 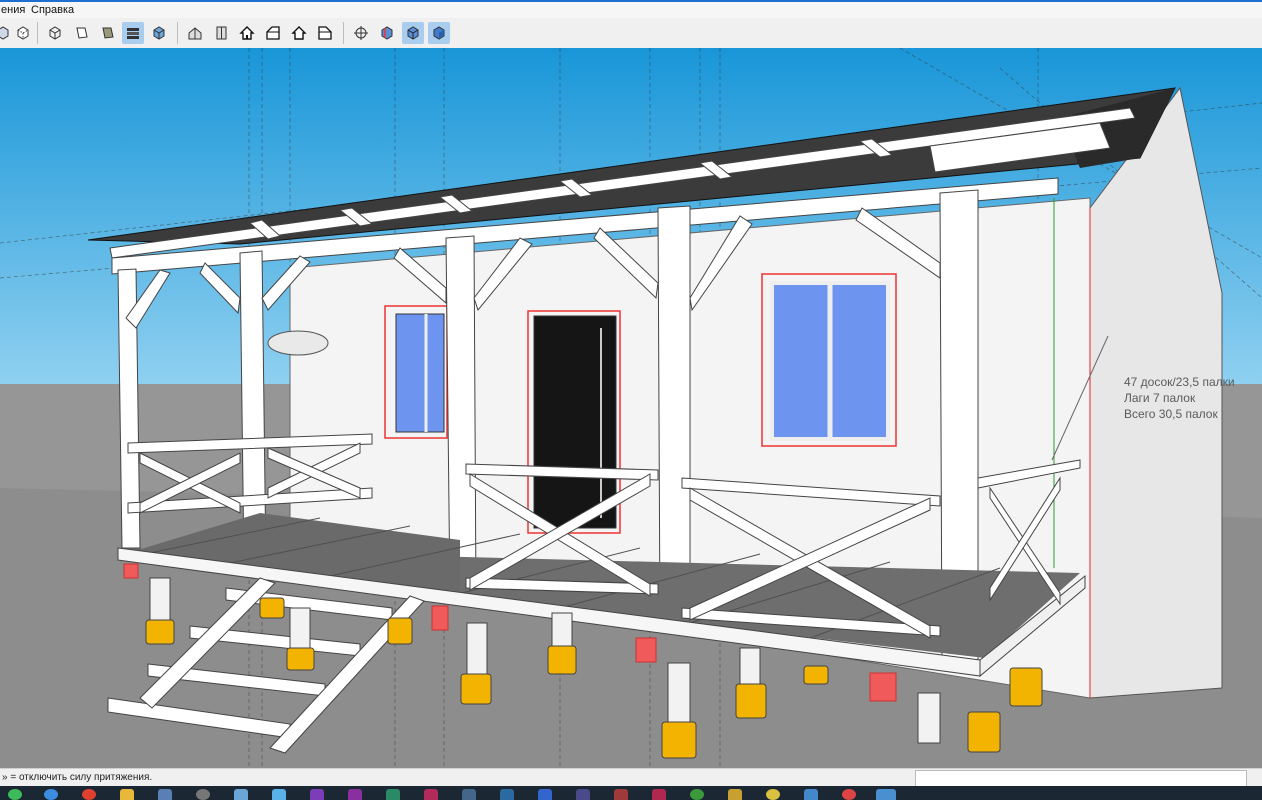 I want to click on back-edges-style-button, so click(x=23, y=33).